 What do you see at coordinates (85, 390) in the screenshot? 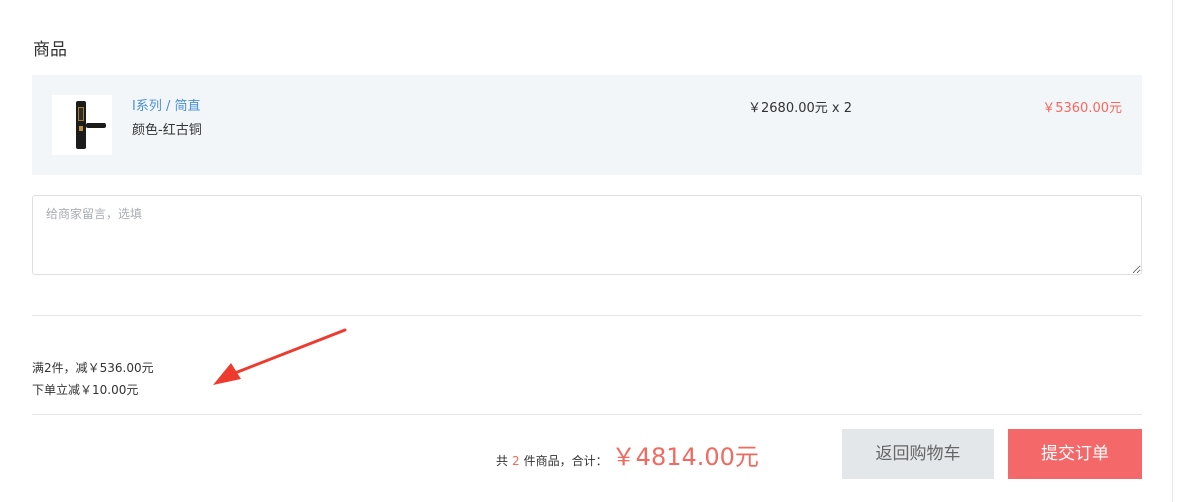
I see `promotion-item: 下单立减￥10.00元` at bounding box center [85, 390].